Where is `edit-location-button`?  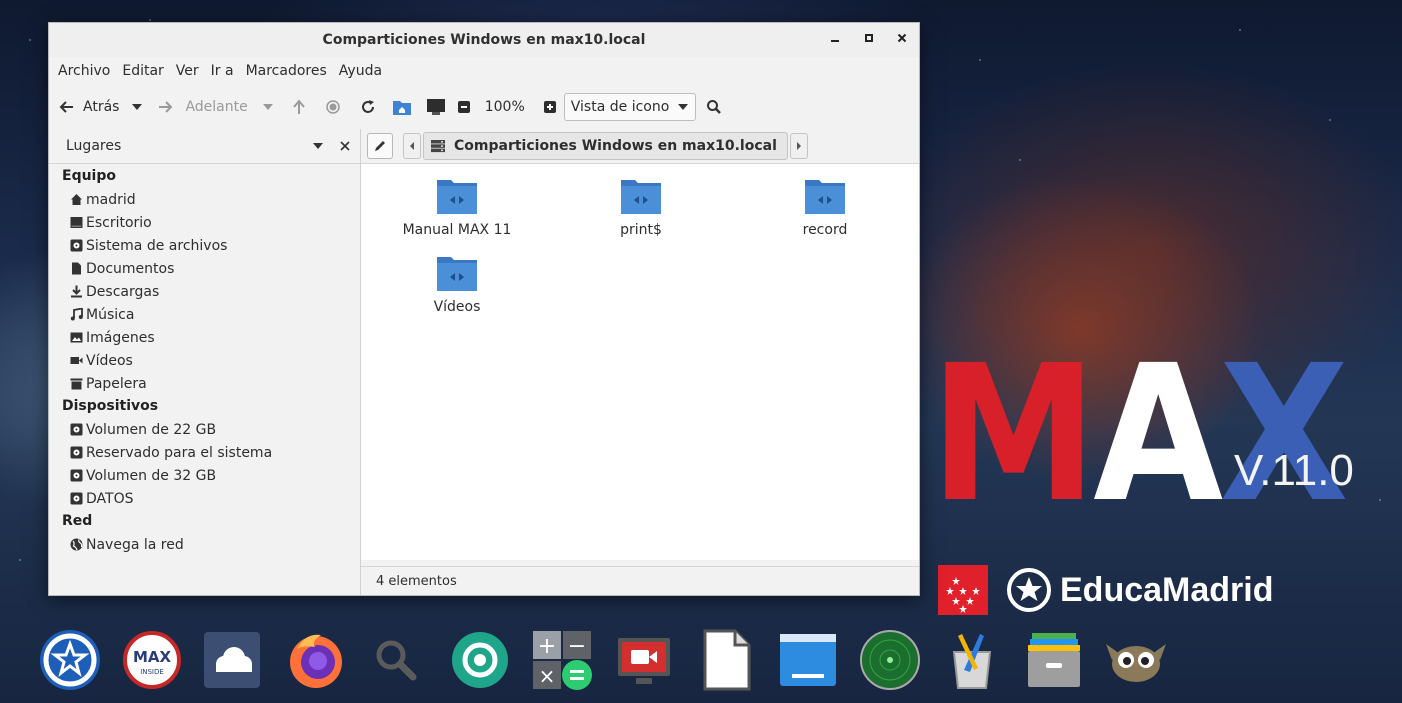 edit-location-button is located at coordinates (380, 146).